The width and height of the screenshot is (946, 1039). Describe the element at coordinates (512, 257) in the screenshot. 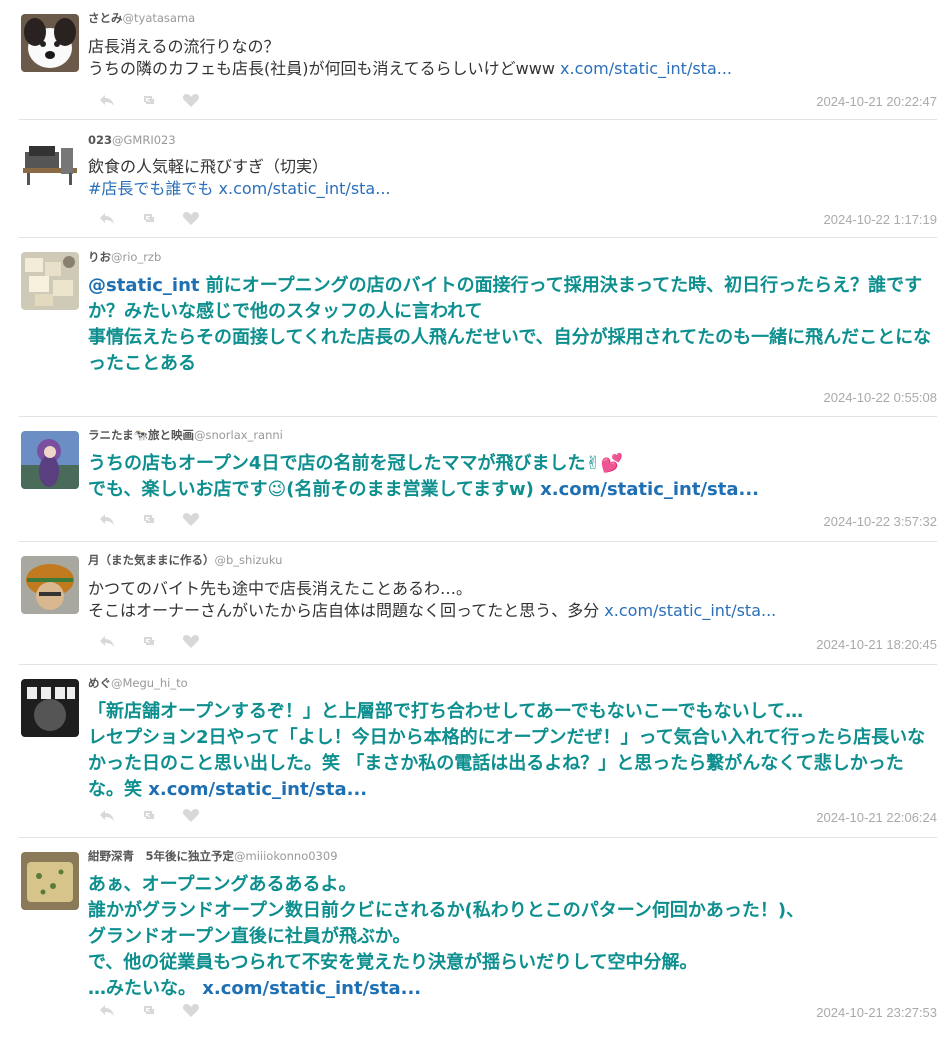

I see `tweet-author: りお@rio_rzb` at that location.